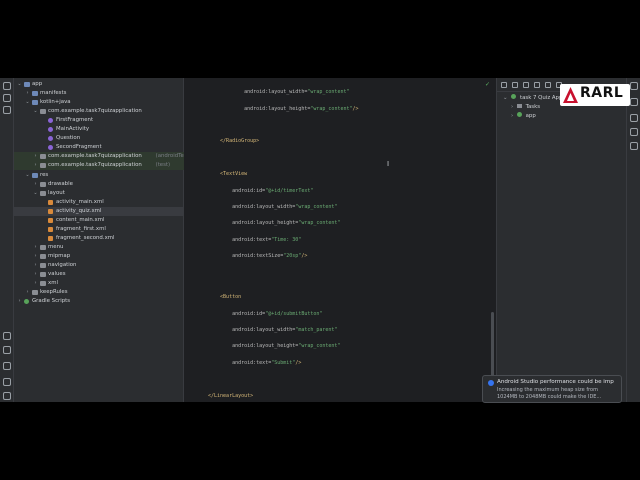 Image resolution: width=640 pixels, height=480 pixels. I want to click on code-line: android:layout_height="wrap_content"/>, so click(283, 109).